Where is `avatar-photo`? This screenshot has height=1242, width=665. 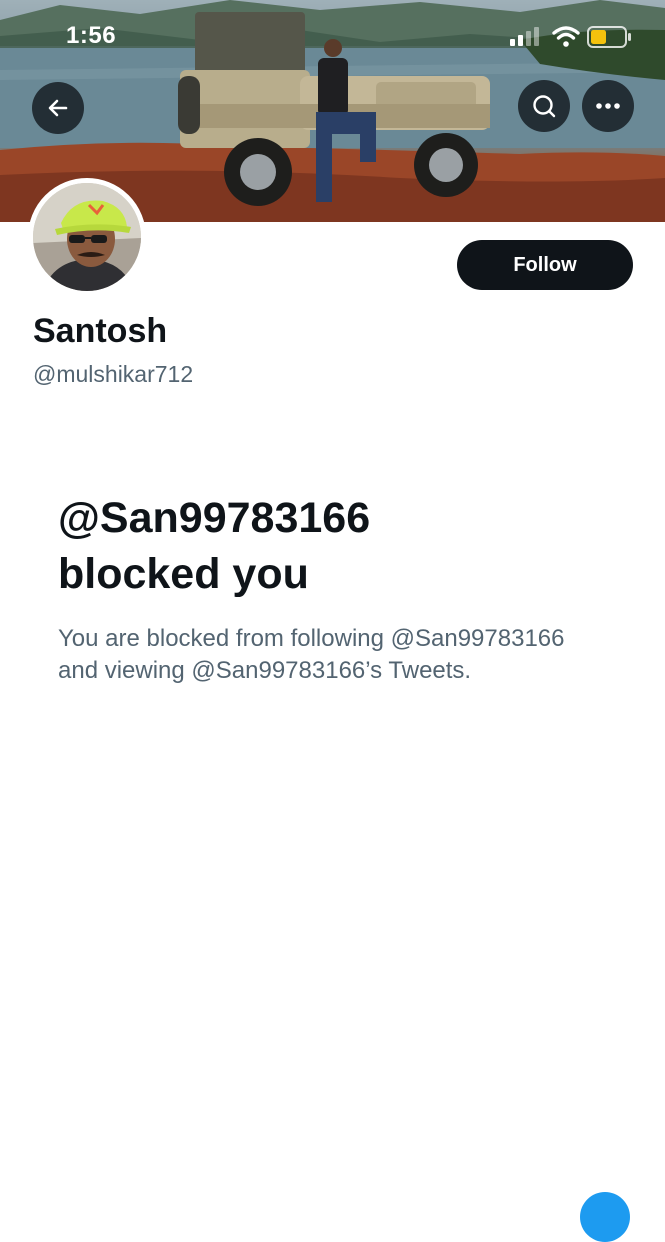
avatar-photo is located at coordinates (87, 237).